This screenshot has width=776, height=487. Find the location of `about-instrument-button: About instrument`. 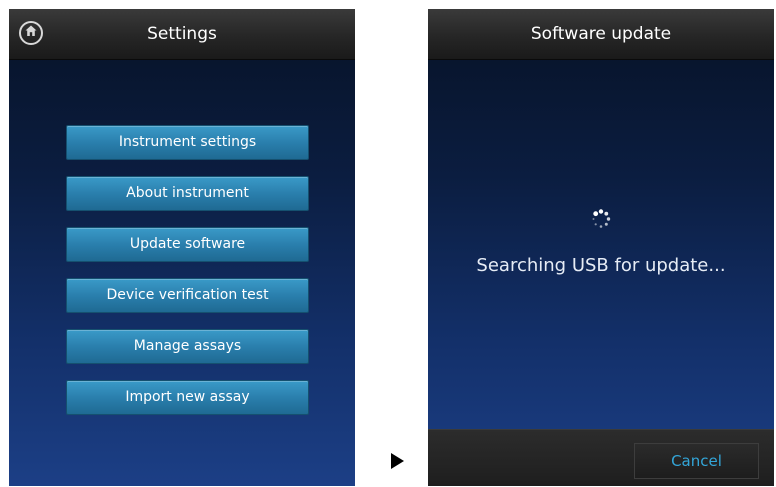

about-instrument-button: About instrument is located at coordinates (187, 193).